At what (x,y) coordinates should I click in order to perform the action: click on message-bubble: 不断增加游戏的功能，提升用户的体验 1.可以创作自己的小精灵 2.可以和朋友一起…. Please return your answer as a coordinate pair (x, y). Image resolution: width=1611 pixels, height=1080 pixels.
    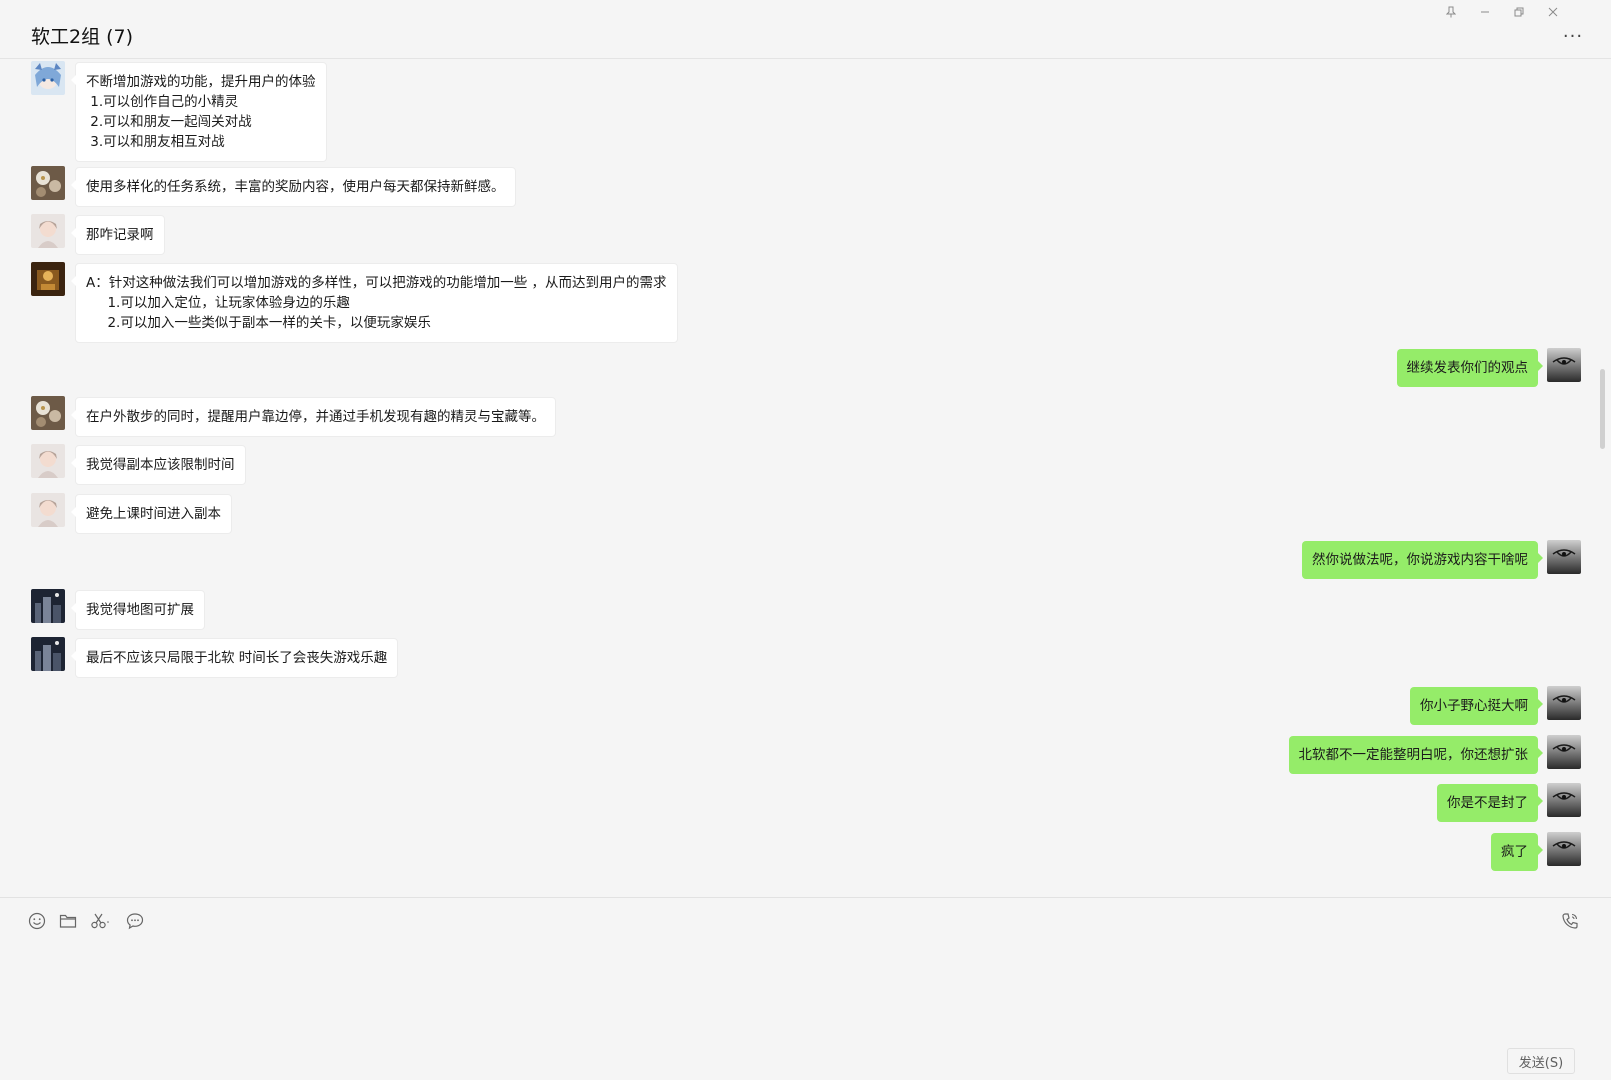
    Looking at the image, I should click on (199, 112).